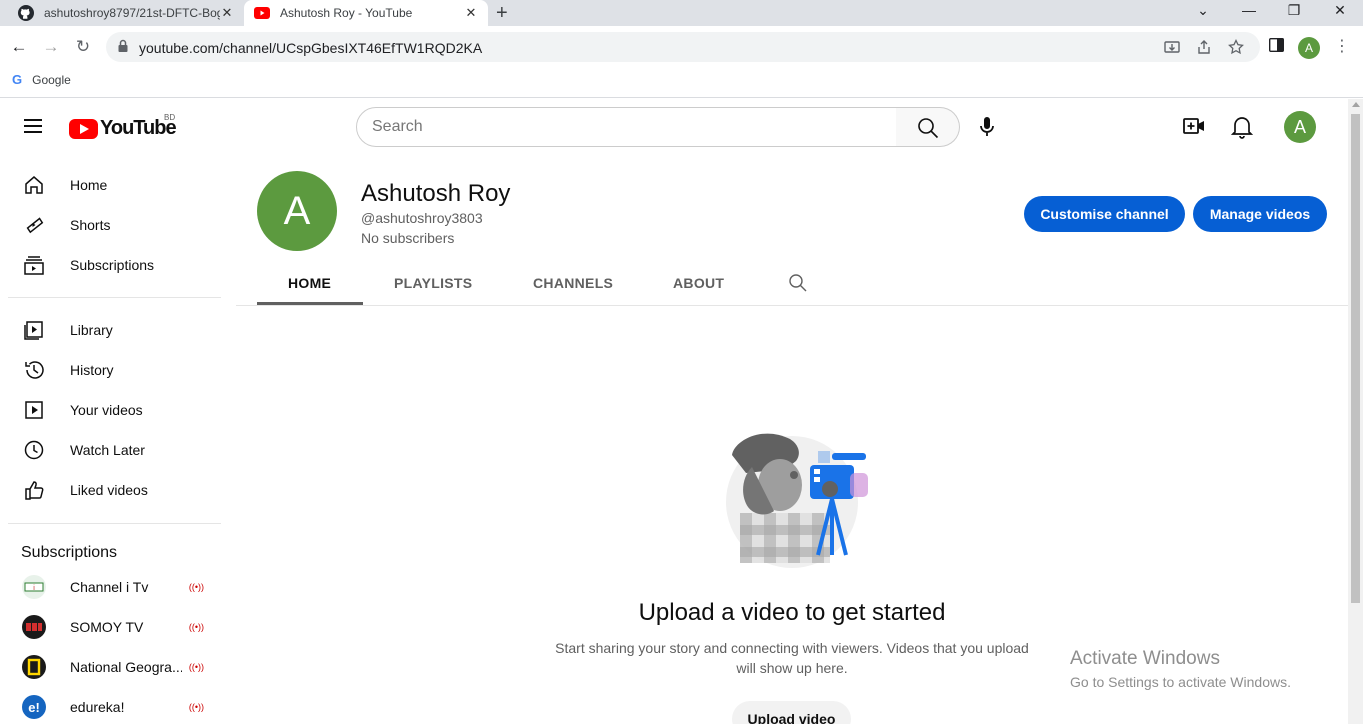  Describe the element at coordinates (1145, 658) in the screenshot. I see `watermark-title: Activate Windows` at that location.